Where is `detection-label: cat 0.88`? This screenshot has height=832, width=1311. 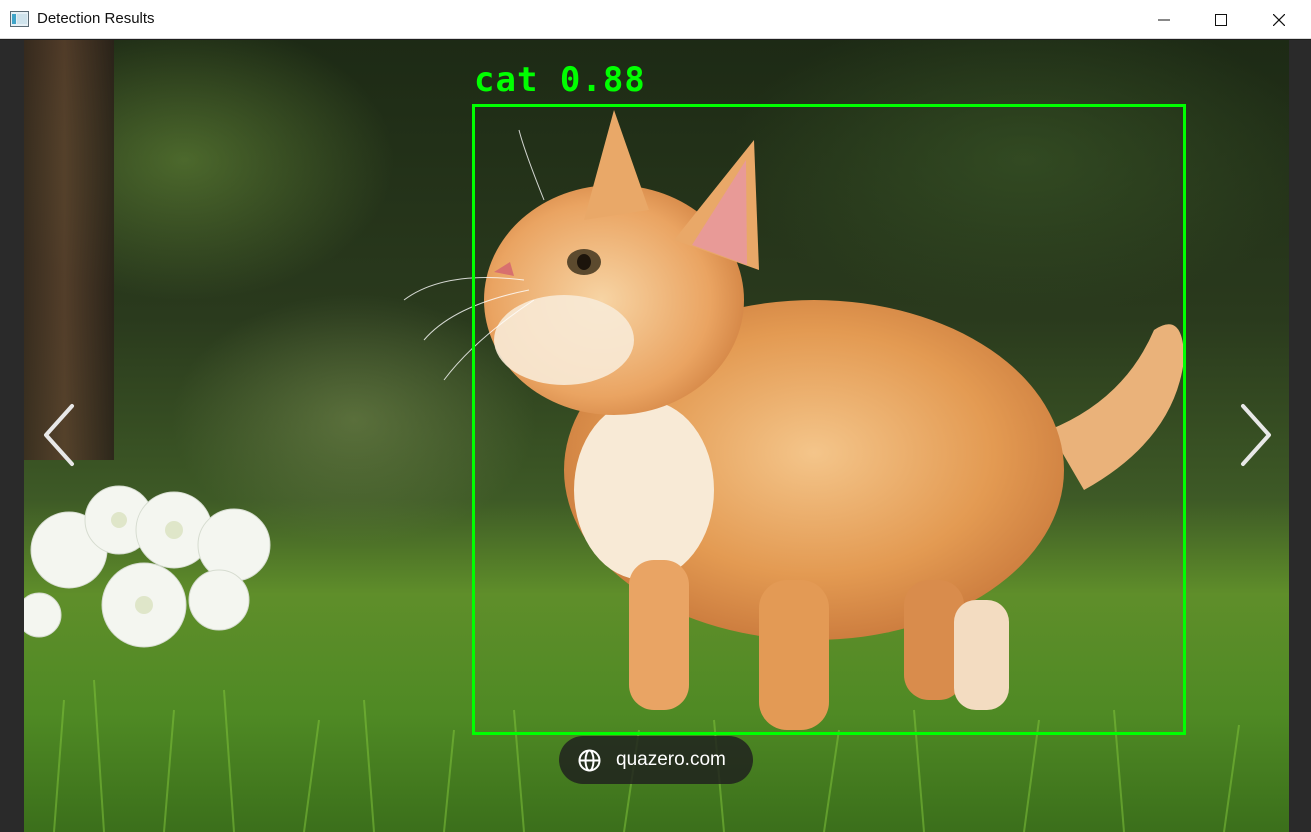
detection-label: cat 0.88 is located at coordinates (560, 80).